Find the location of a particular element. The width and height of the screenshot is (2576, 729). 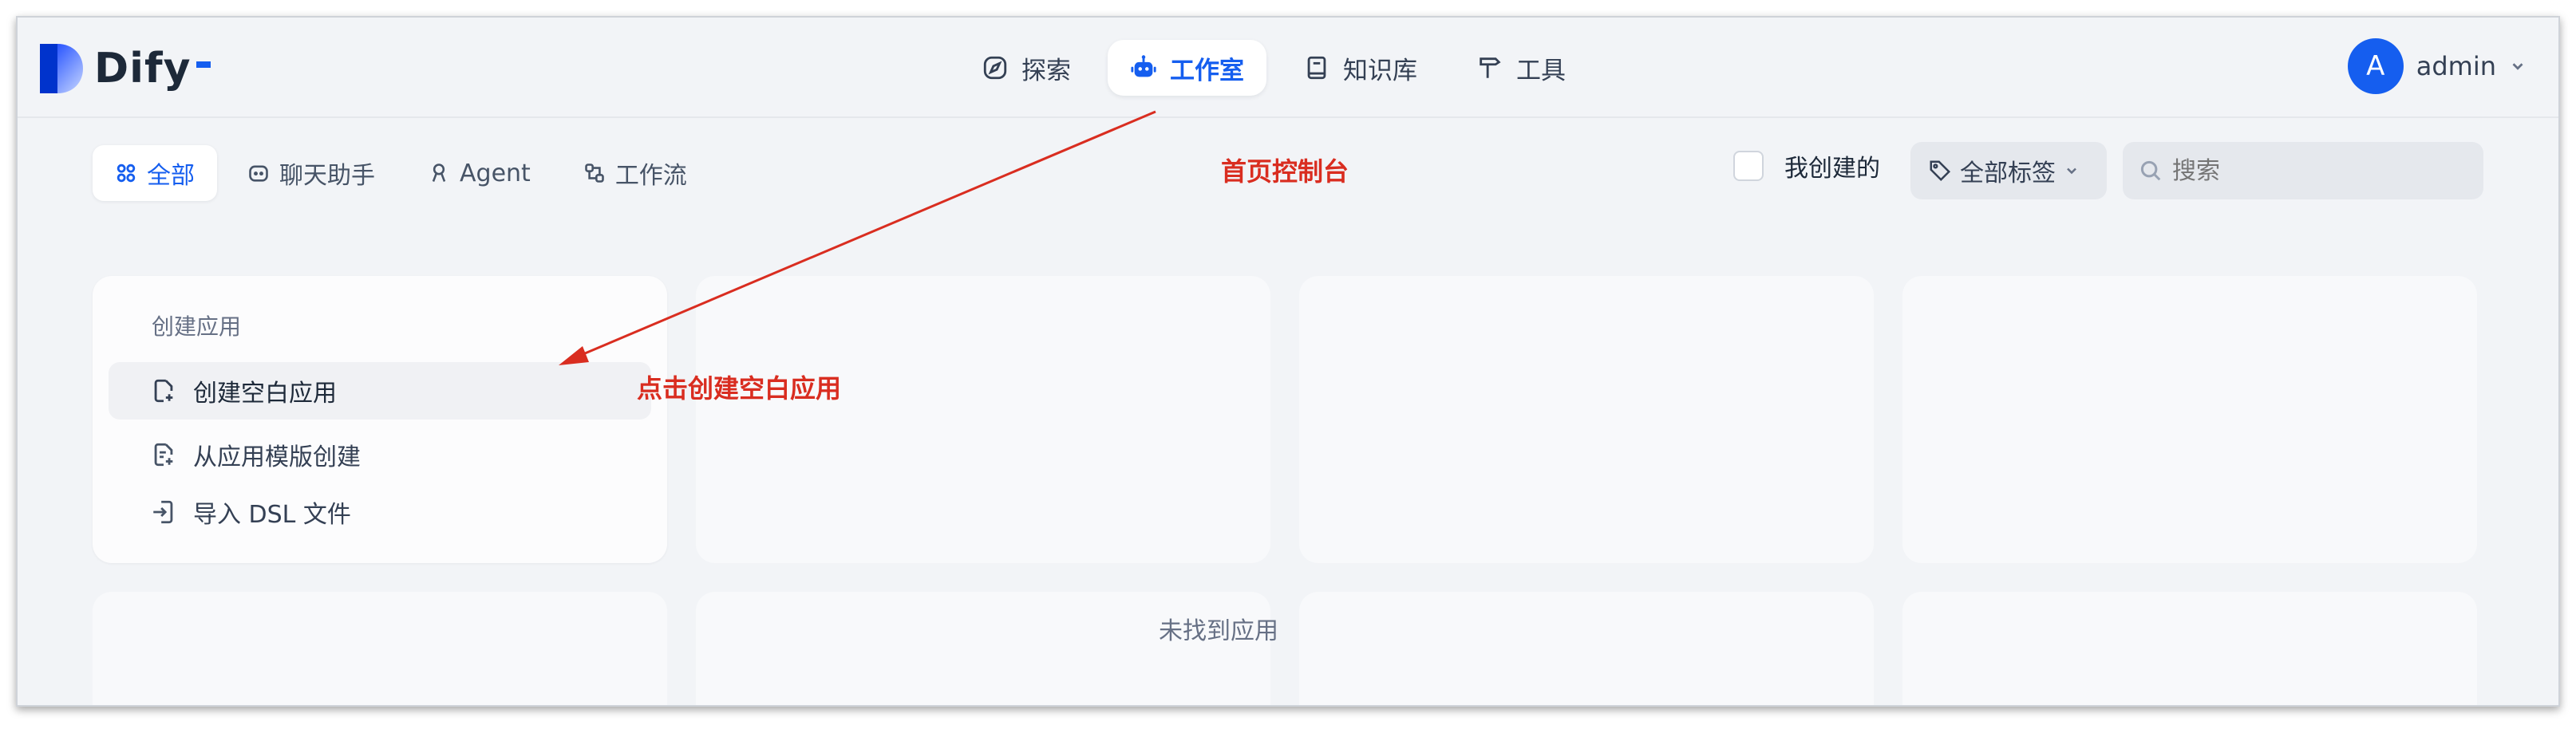

annotation-arrow is located at coordinates (857, 237).